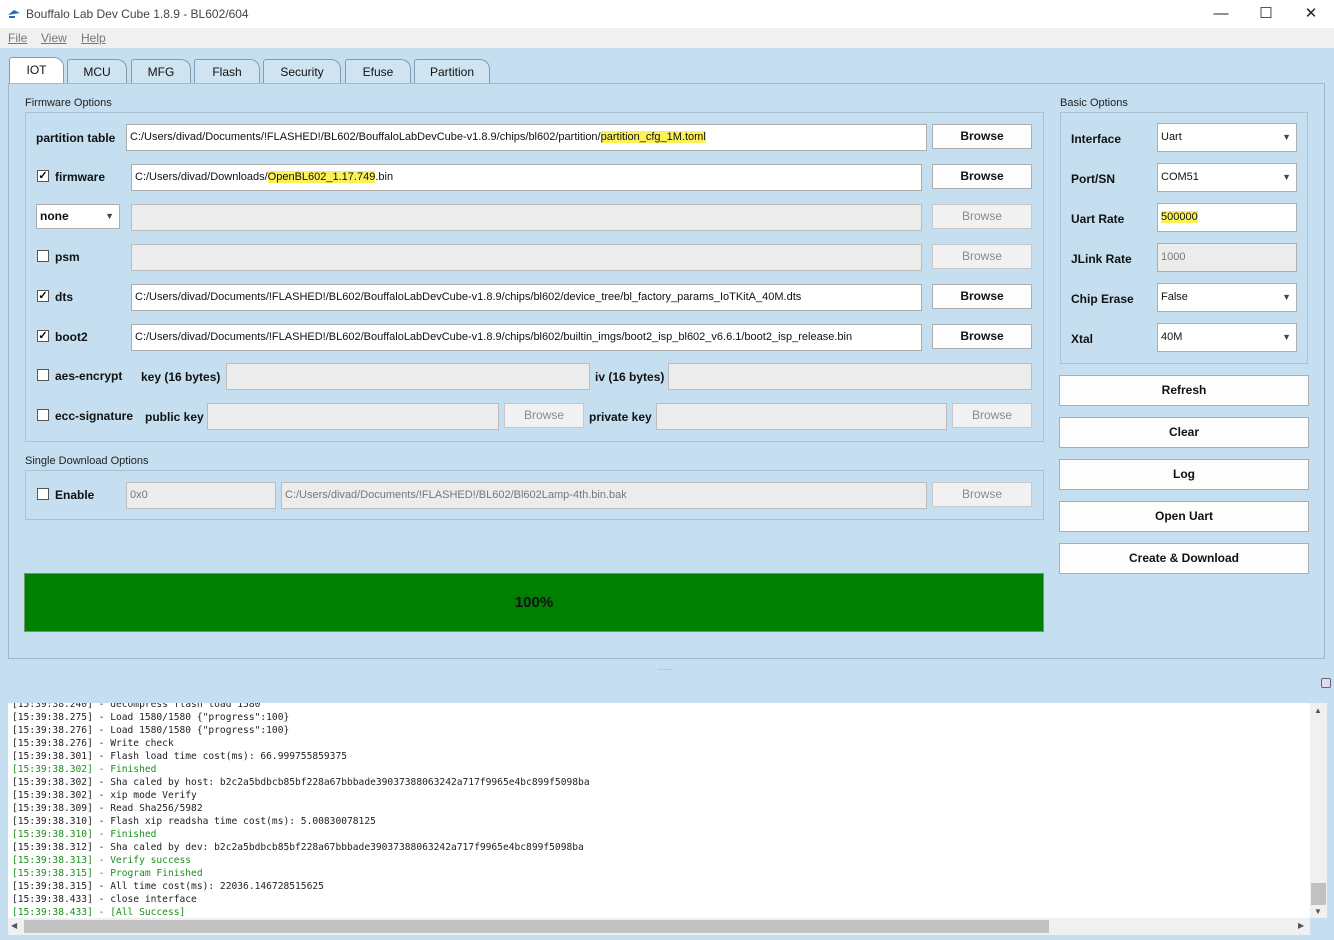 This screenshot has height=940, width=1334. Describe the element at coordinates (78, 216) in the screenshot. I see `image-type-select: none ▼` at that location.